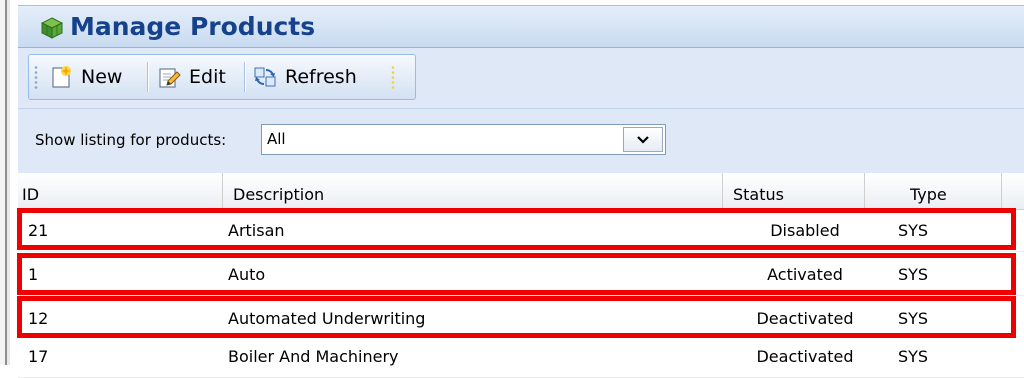  I want to click on title-bar: Manage Products, so click(521, 26).